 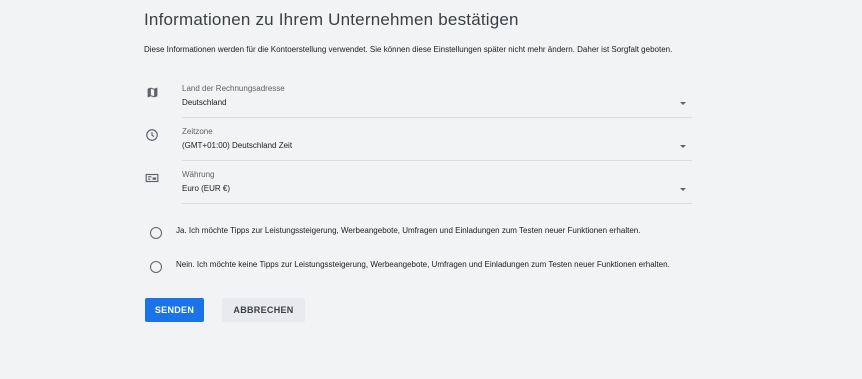 I want to click on map-icon, so click(x=152, y=92).